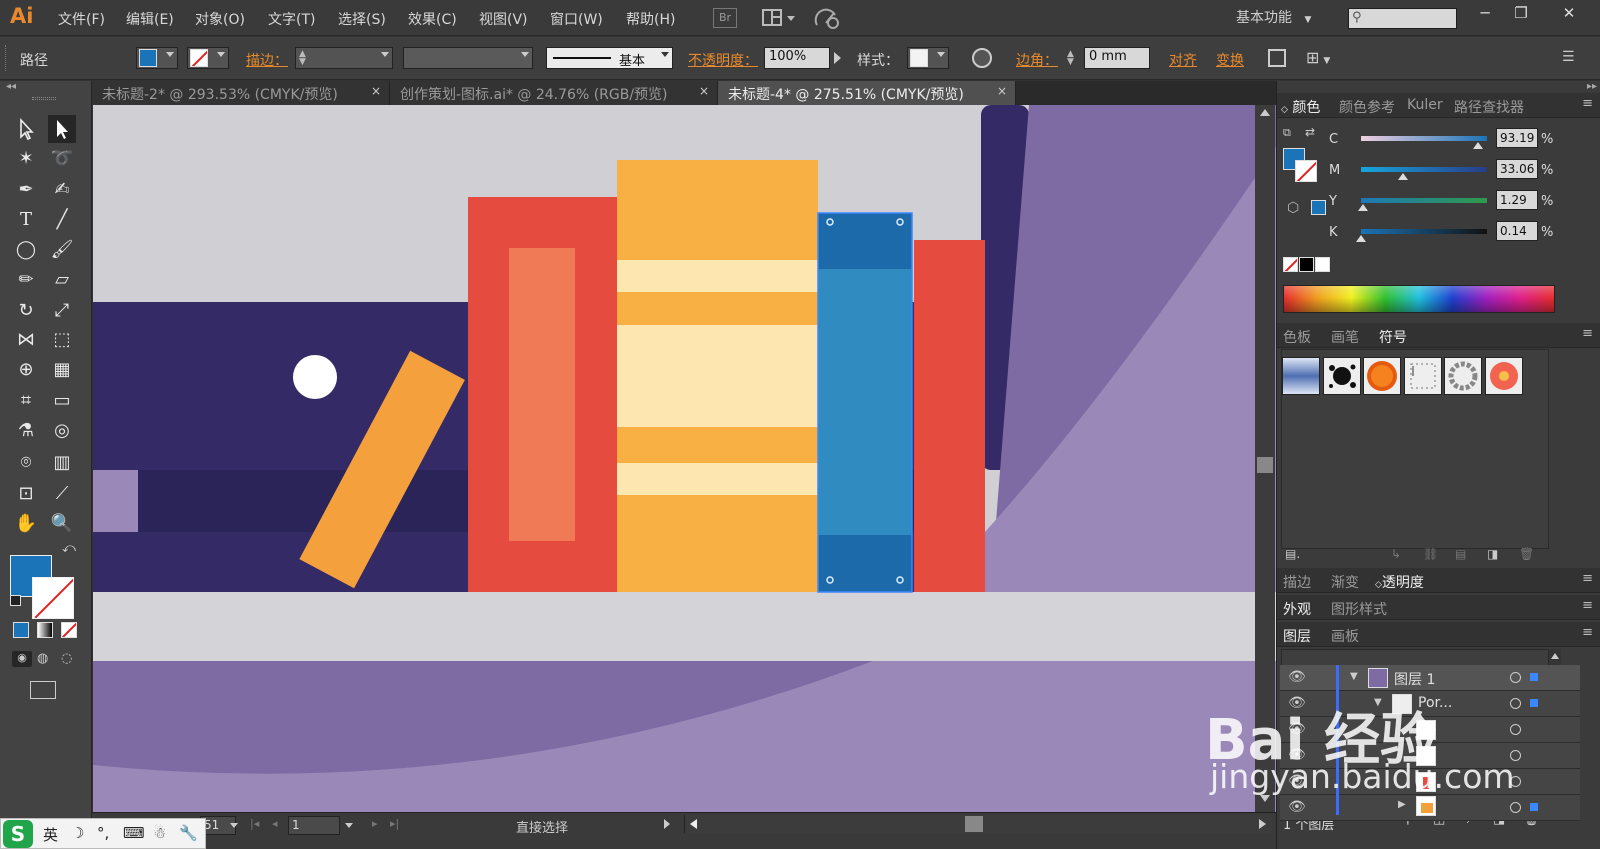  I want to click on none-color-swatch, so click(1290, 264).